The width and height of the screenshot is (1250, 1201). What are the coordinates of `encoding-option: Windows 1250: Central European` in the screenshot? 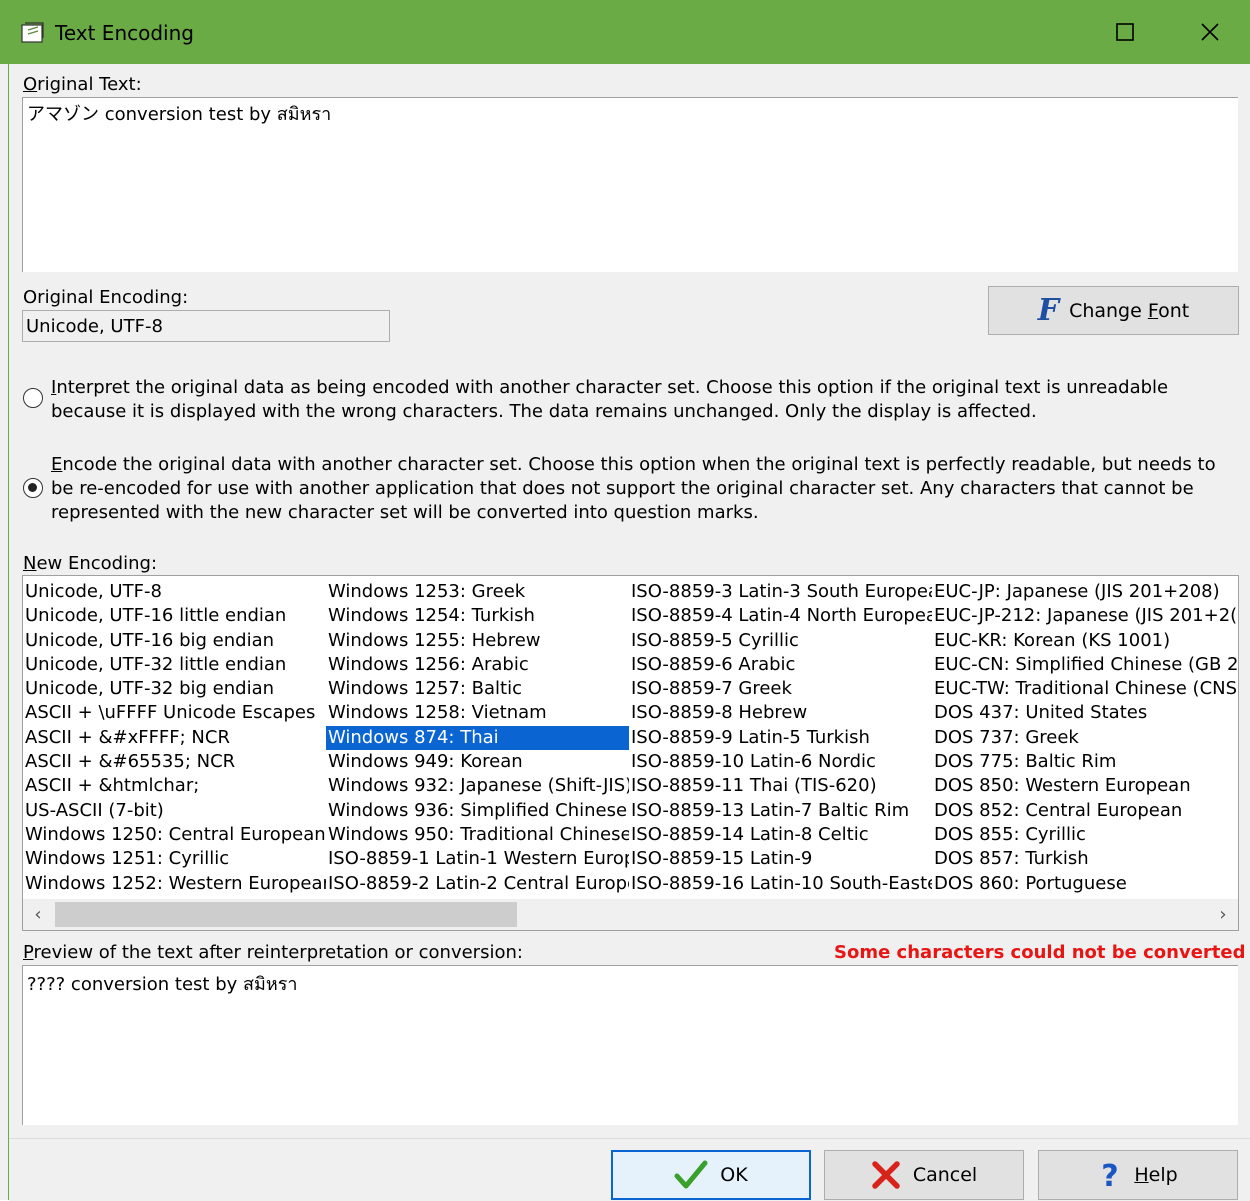 It's located at (174, 835).